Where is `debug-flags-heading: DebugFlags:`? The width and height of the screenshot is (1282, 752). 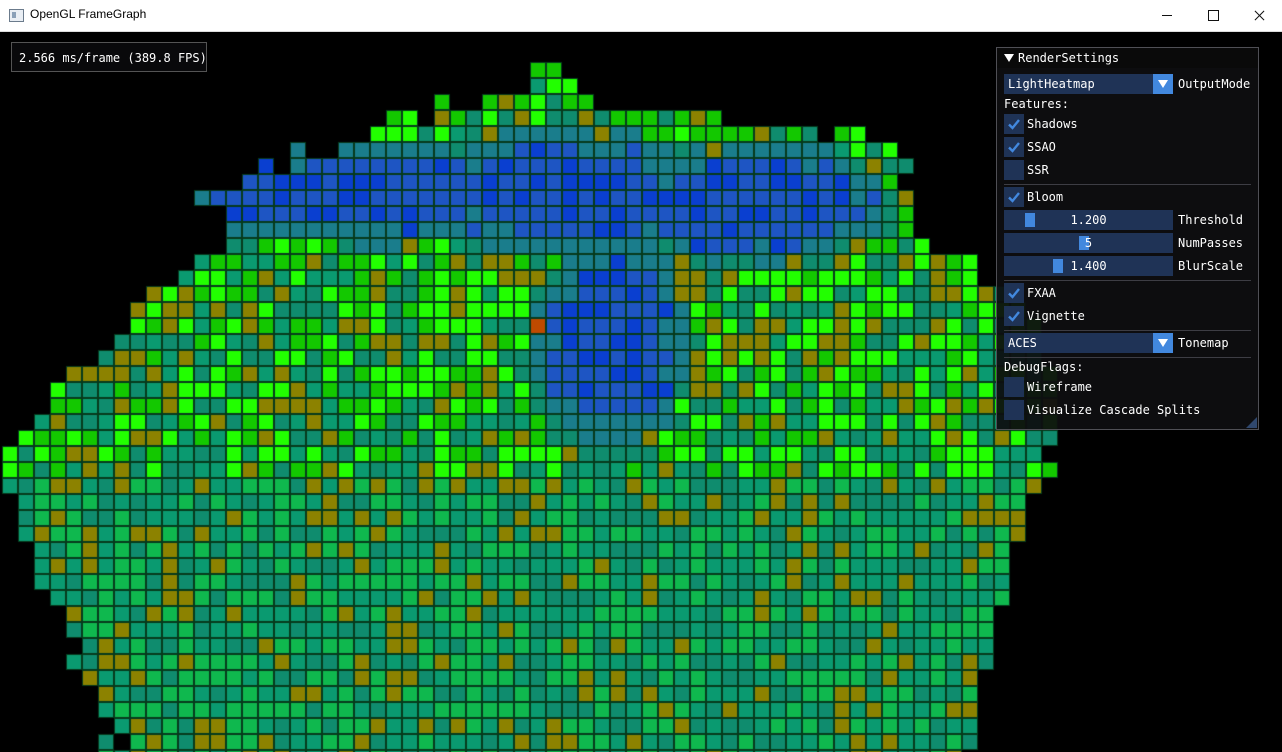
debug-flags-heading: DebugFlags: is located at coordinates (1044, 367).